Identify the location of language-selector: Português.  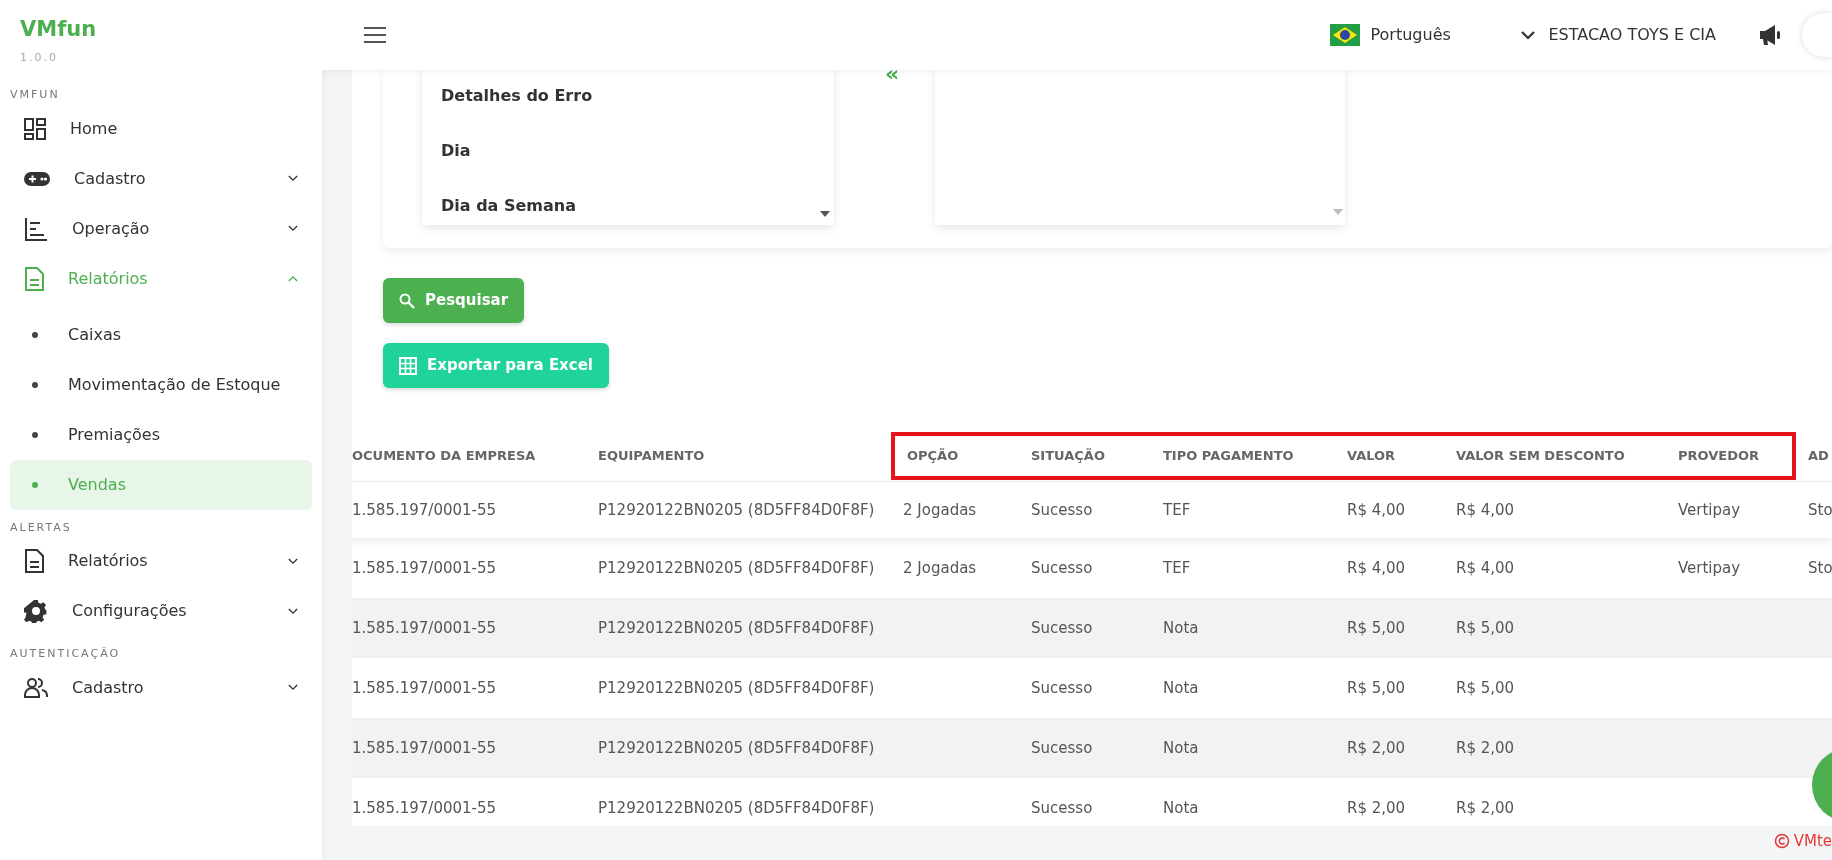
(1440, 35).